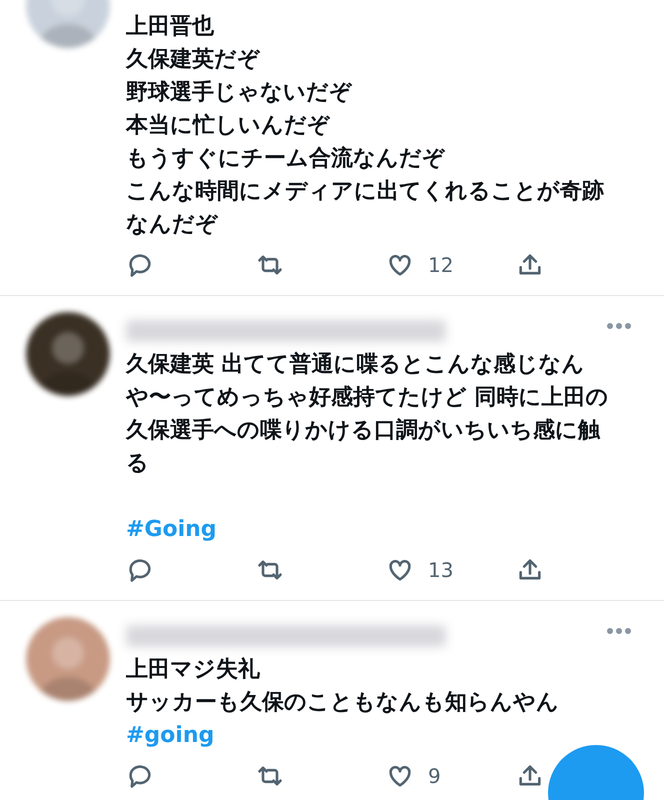 Image resolution: width=664 pixels, height=800 pixels. What do you see at coordinates (286, 158) in the screenshot?
I see `tweet-text: もうすぐにチーム合流なんだぞ` at bounding box center [286, 158].